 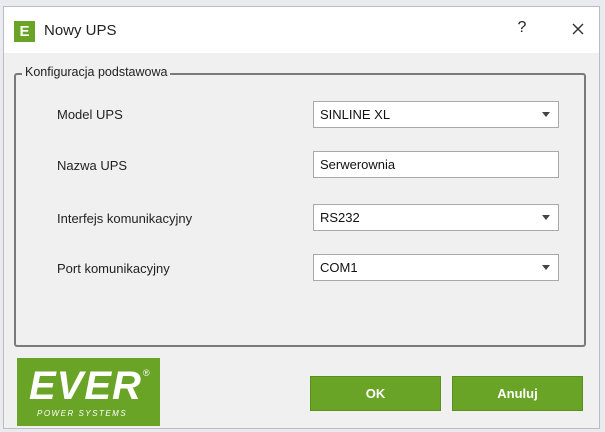 What do you see at coordinates (358, 164) in the screenshot?
I see `nazwa-ups-value: Serwerownia` at bounding box center [358, 164].